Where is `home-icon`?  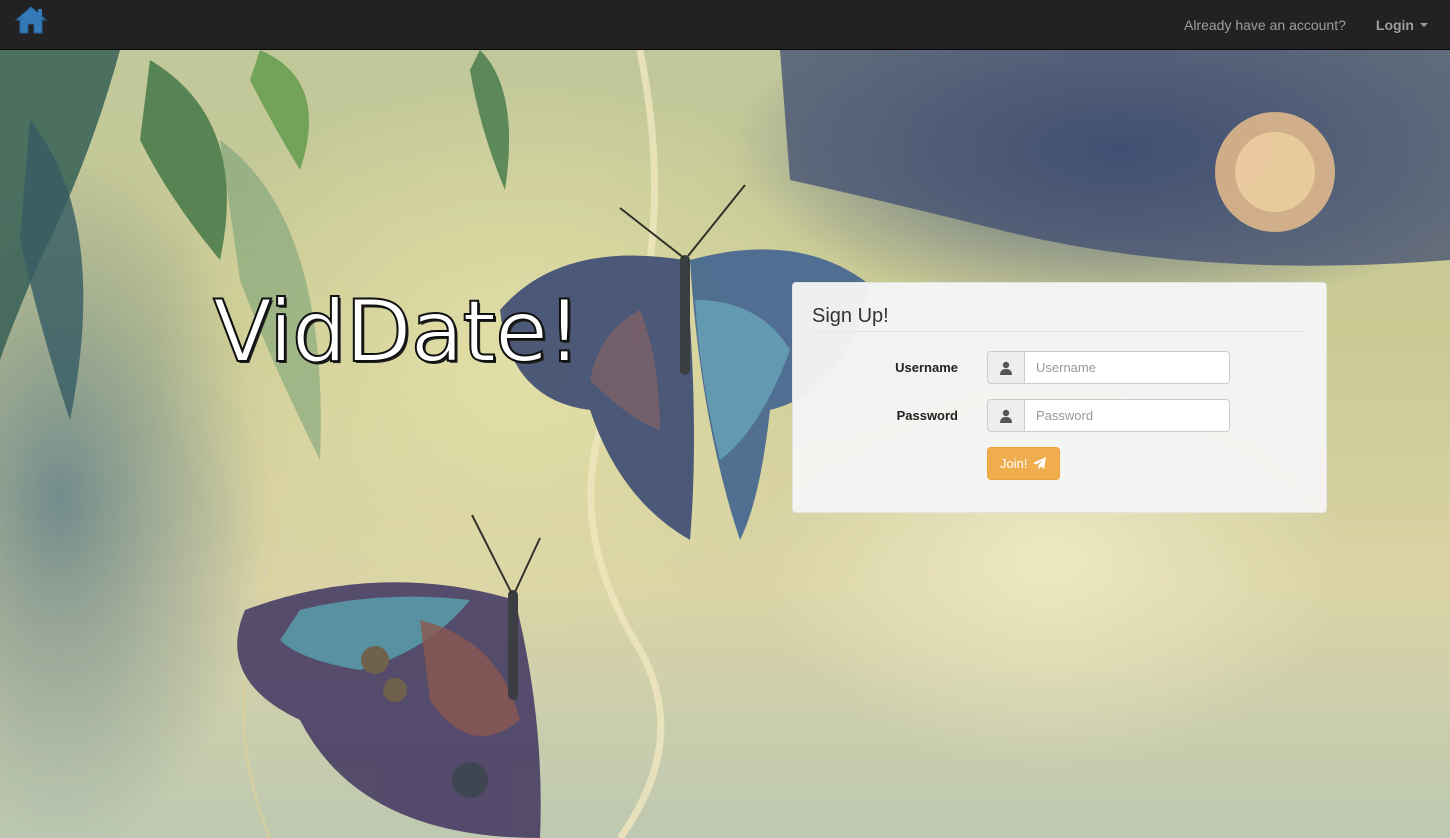
home-icon is located at coordinates (31, 20).